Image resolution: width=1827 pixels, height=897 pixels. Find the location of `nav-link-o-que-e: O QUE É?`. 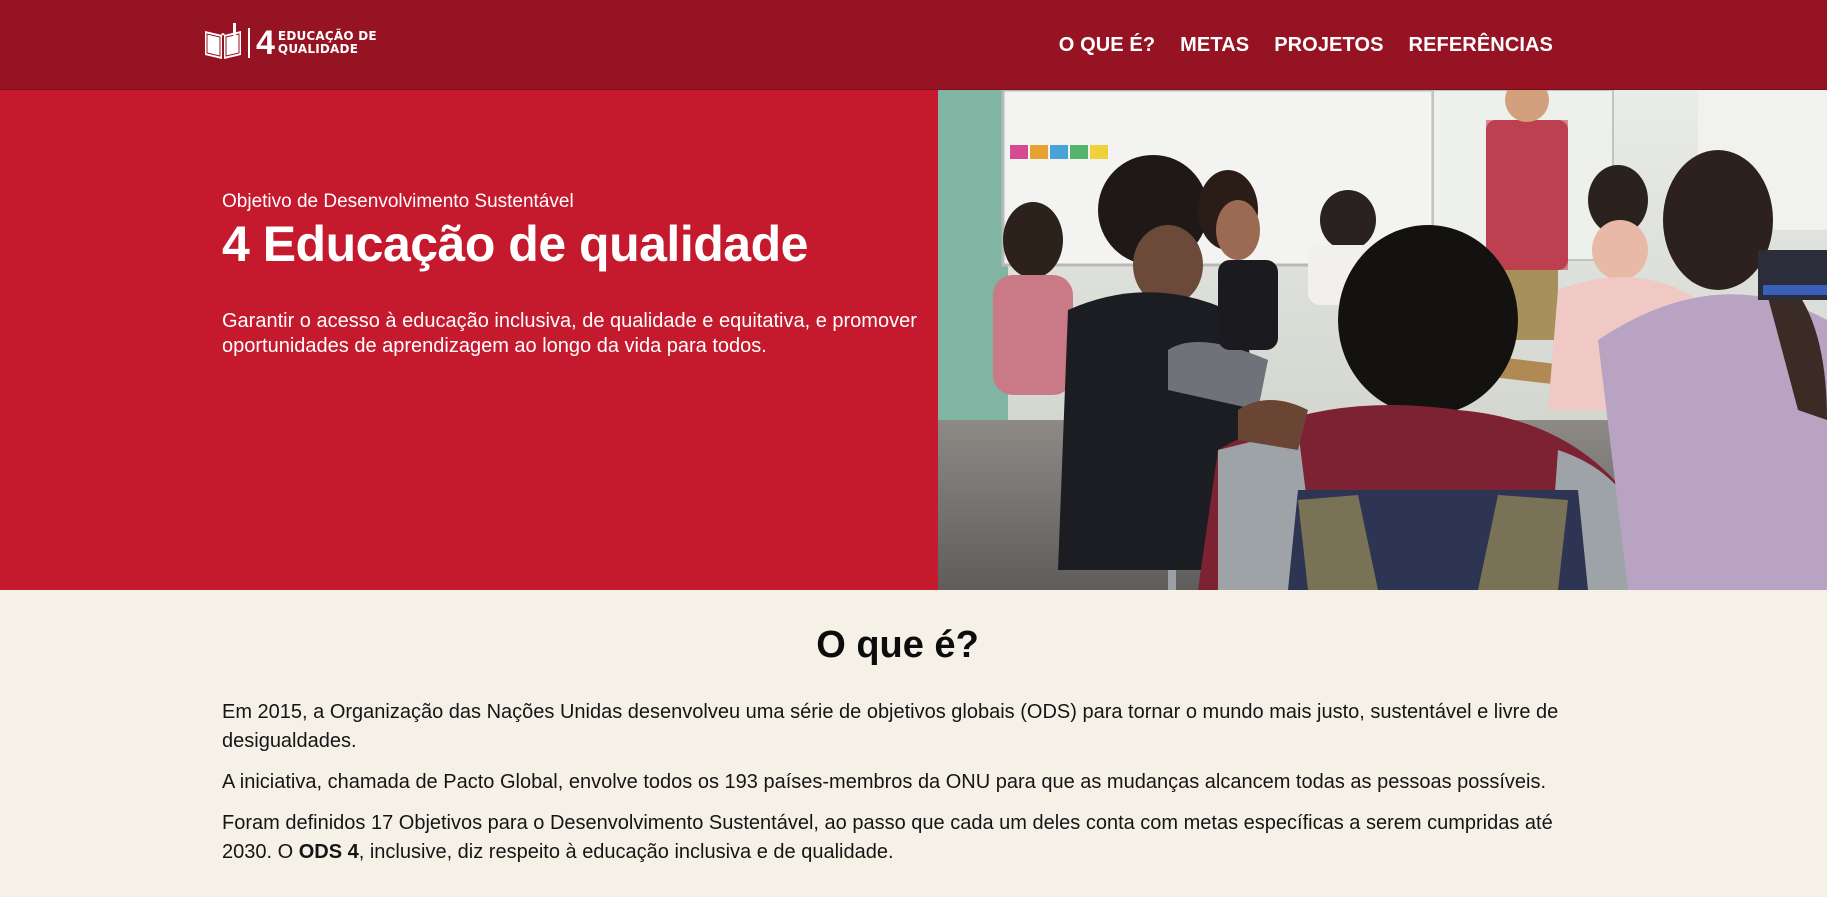

nav-link-o-que-e: O QUE É? is located at coordinates (1107, 45).